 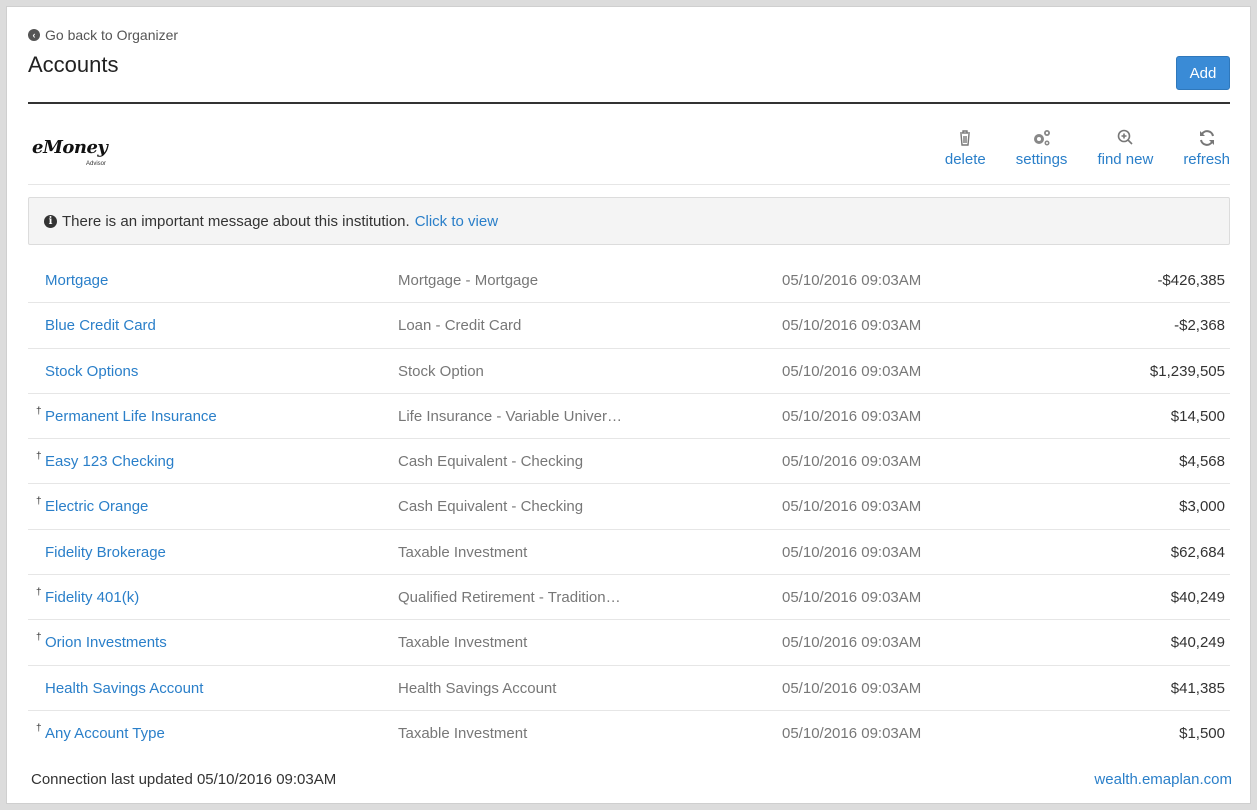 I want to click on account-name-link: Fidelity 401(k), so click(x=92, y=597).